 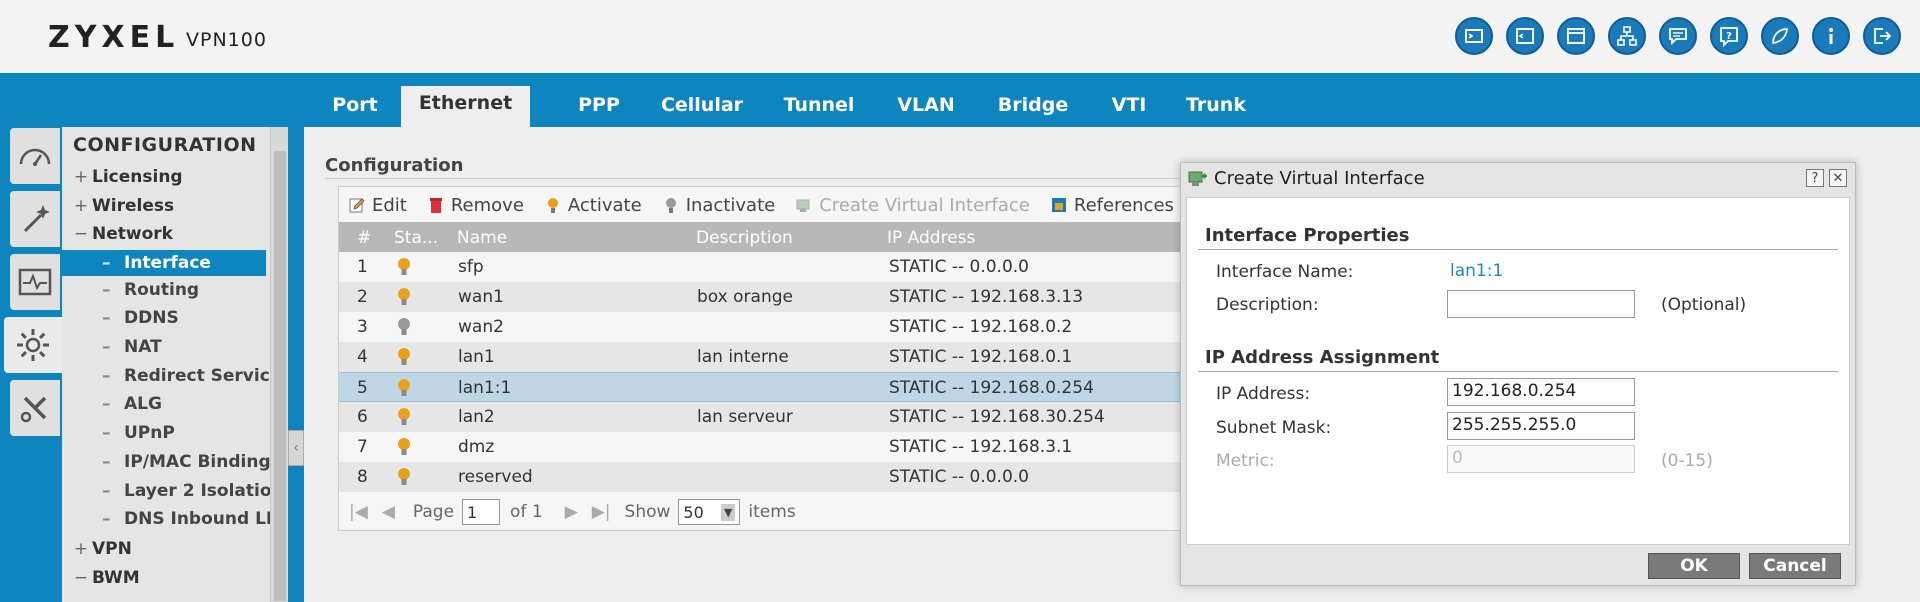 What do you see at coordinates (1541, 304) in the screenshot?
I see `description-field` at bounding box center [1541, 304].